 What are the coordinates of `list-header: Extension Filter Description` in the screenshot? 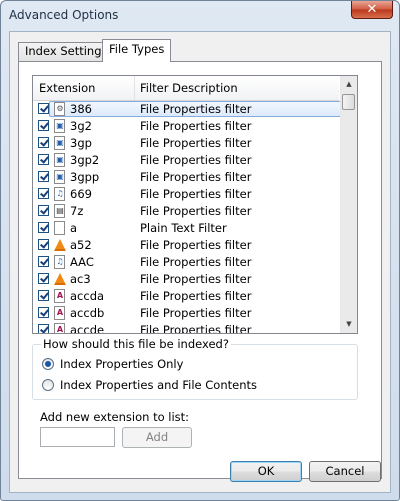 It's located at (186, 88).